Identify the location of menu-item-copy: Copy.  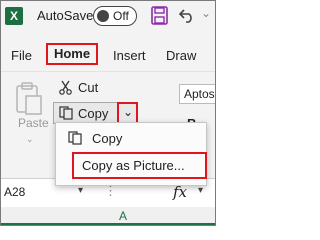
(131, 139).